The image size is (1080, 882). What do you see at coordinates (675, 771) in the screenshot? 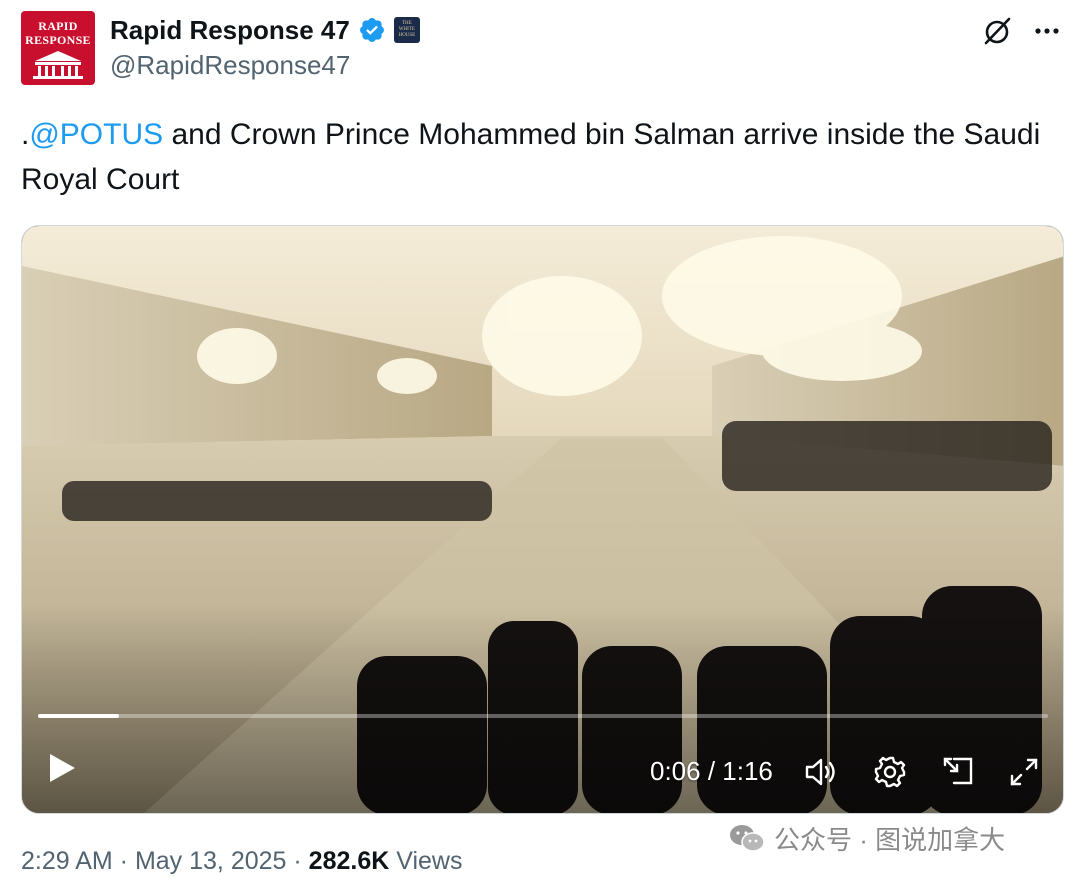
I see `video-current-time: 0:06` at bounding box center [675, 771].